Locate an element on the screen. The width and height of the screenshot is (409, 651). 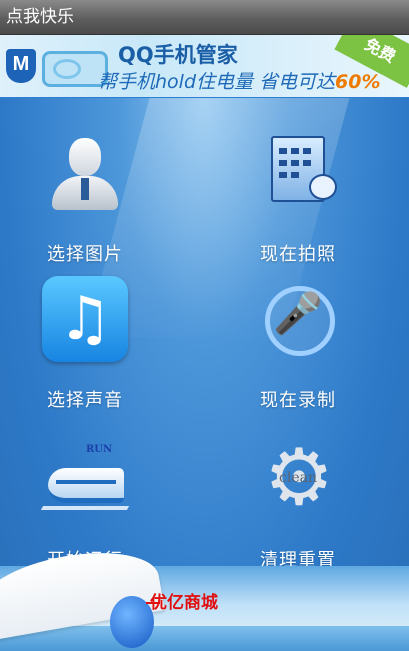
select-sound-label: 选择声音 is located at coordinates (85, 400).